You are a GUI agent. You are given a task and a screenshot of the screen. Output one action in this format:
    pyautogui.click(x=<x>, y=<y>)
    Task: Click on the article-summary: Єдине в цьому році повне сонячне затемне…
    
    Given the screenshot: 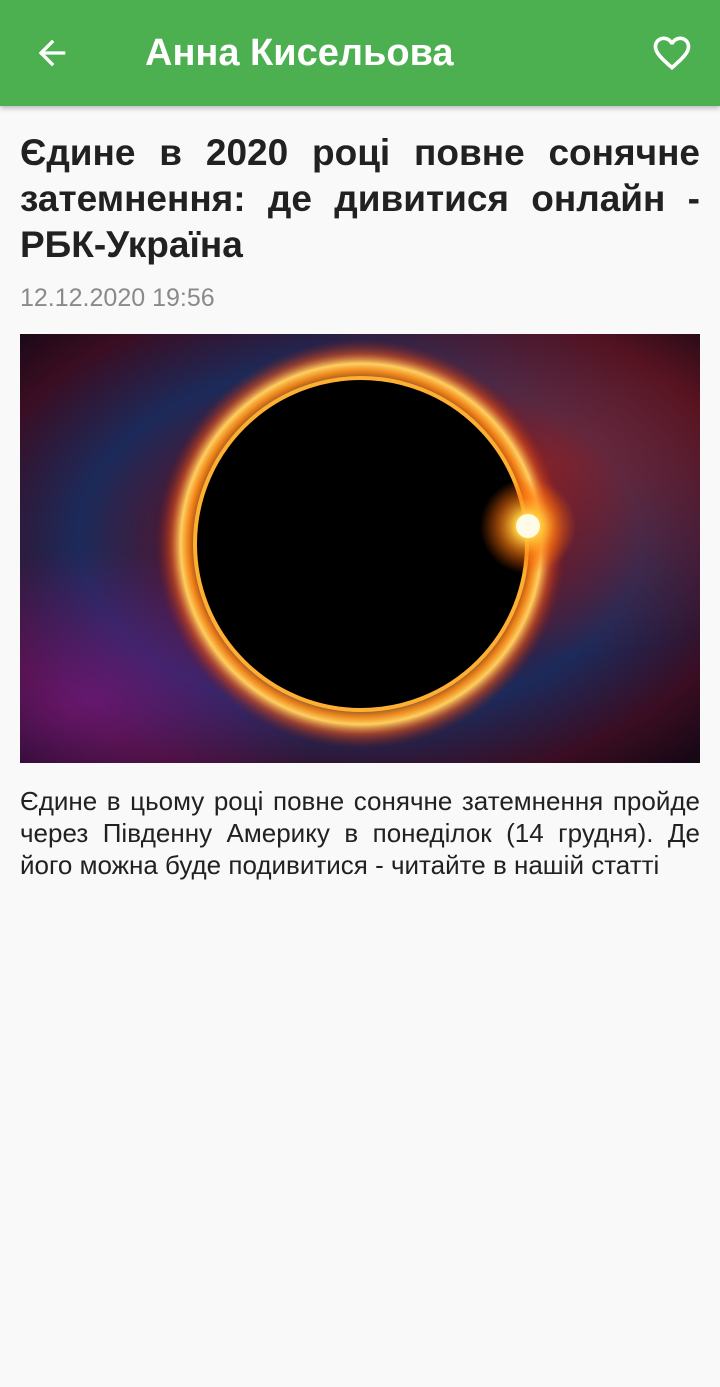 What is the action you would take?
    pyautogui.click(x=360, y=833)
    